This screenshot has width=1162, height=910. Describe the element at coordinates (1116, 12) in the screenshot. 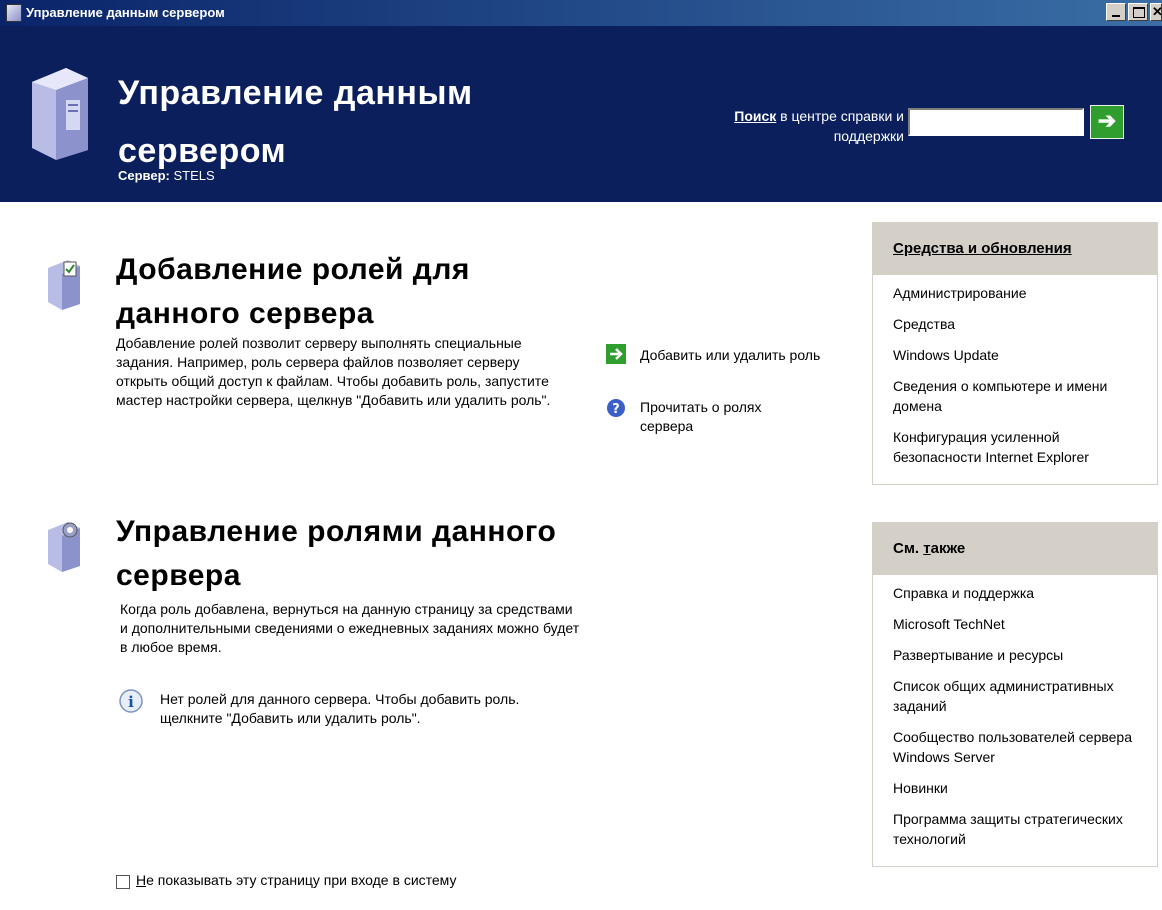

I see `minimize-button` at that location.